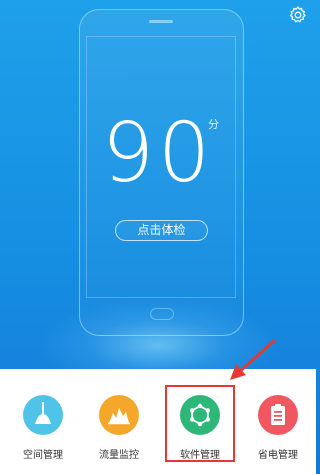  I want to click on traffic-chart-icon, so click(119, 416).